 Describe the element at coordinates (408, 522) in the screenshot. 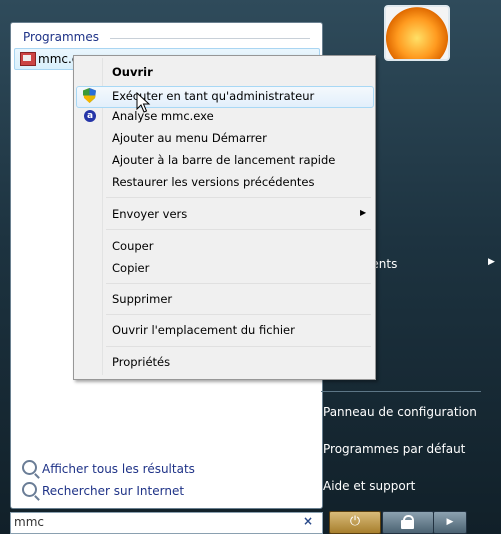

I see `lock-button` at that location.